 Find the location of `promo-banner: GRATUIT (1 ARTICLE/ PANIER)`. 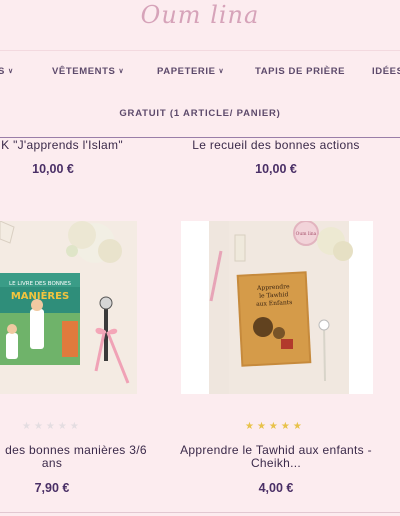

promo-banner: GRATUIT (1 ARTICLE/ PANIER) is located at coordinates (200, 113).